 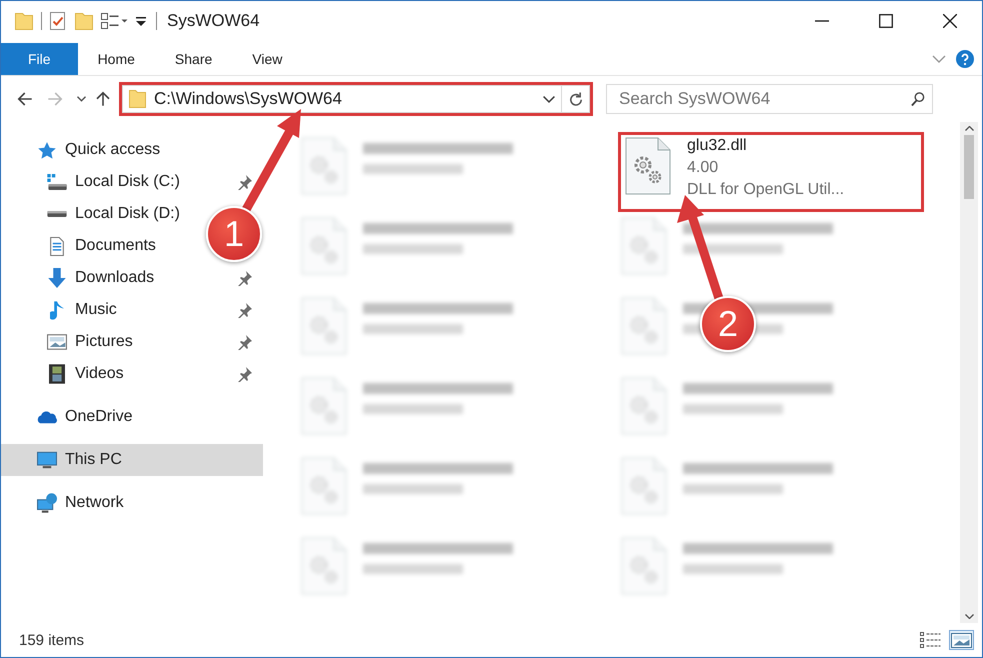 I want to click on help-icon, so click(x=965, y=59).